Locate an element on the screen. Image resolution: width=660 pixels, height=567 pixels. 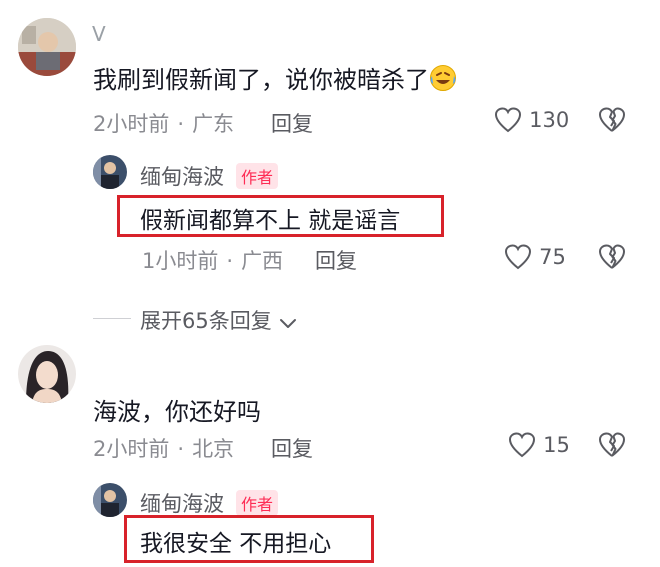
reply-time: 1小时前 is located at coordinates (180, 261).